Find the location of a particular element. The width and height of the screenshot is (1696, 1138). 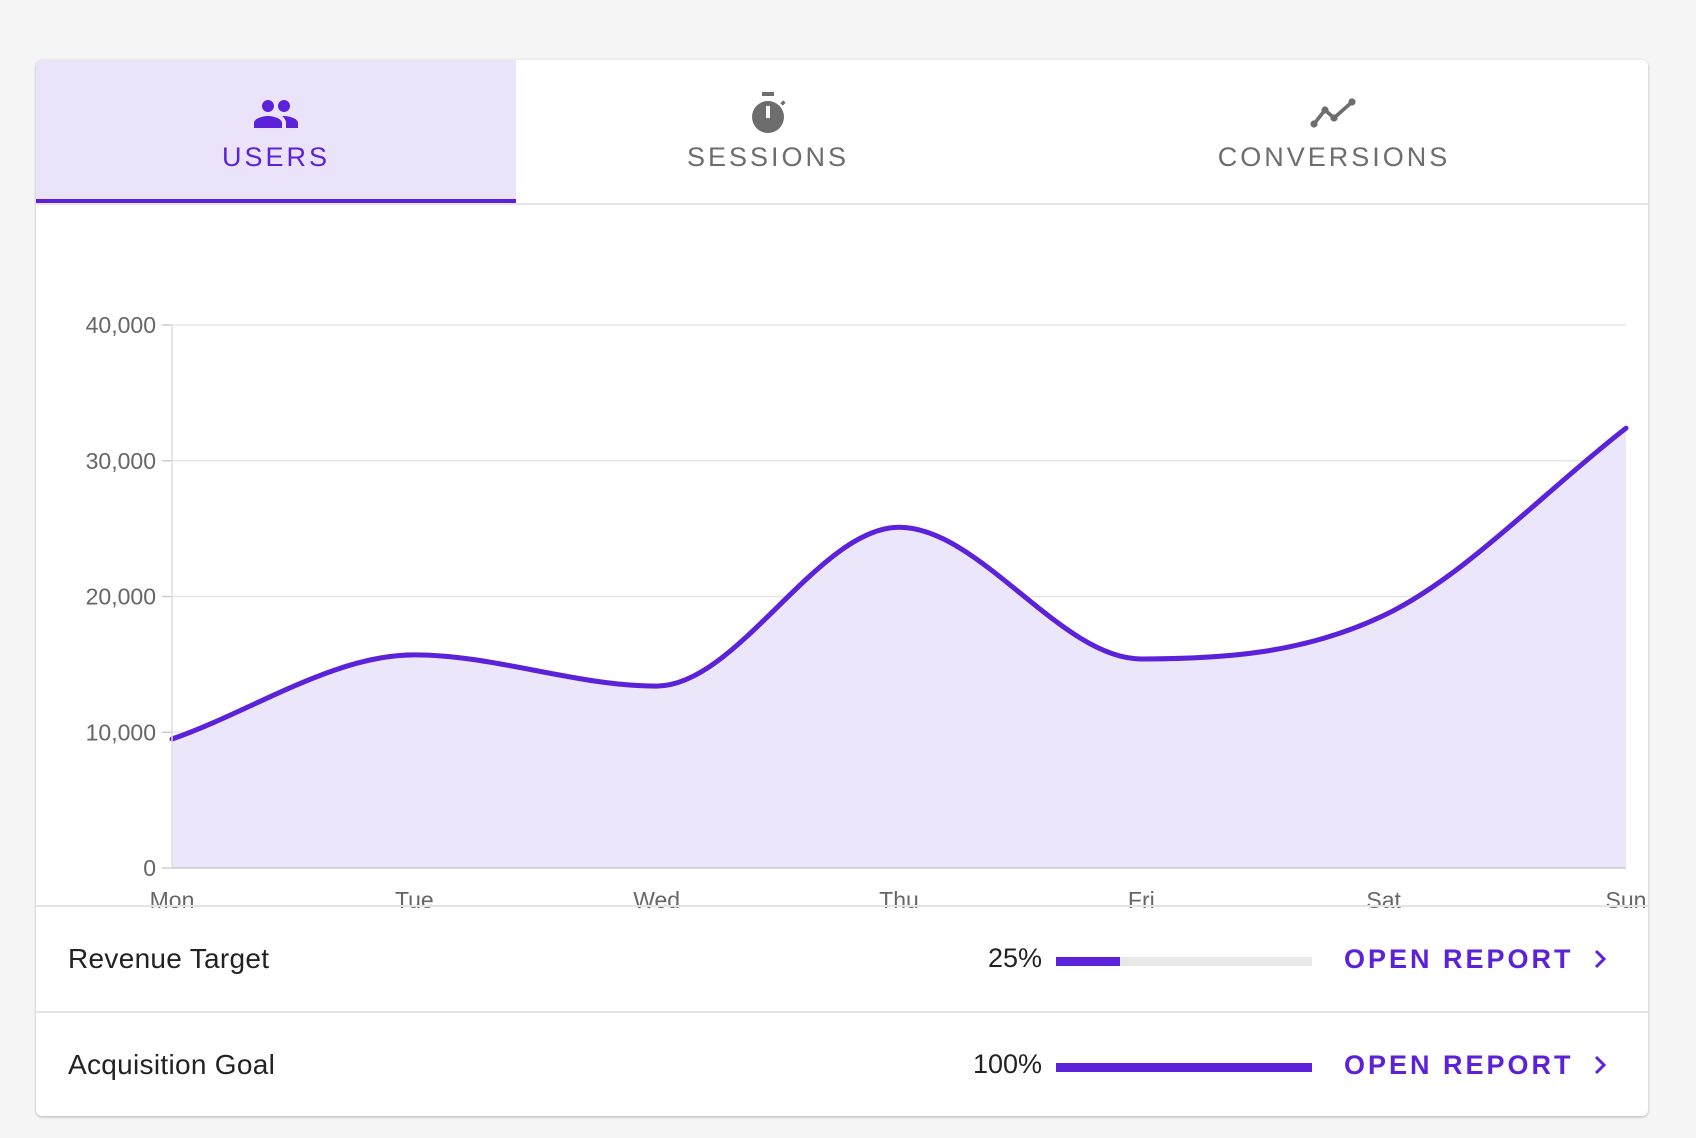

revenue-target-row: Revenue Target 25% OPEN REPORT is located at coordinates (842, 958).